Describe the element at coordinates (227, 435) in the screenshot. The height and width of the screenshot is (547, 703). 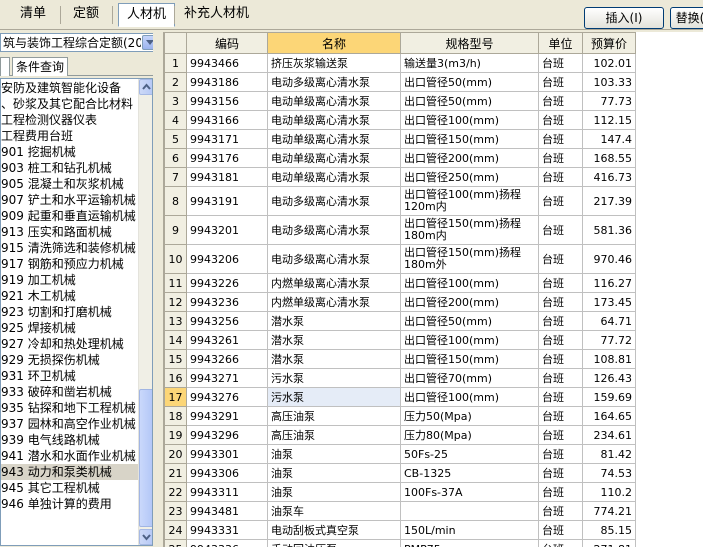
I see `cell-code: 9943296` at that location.